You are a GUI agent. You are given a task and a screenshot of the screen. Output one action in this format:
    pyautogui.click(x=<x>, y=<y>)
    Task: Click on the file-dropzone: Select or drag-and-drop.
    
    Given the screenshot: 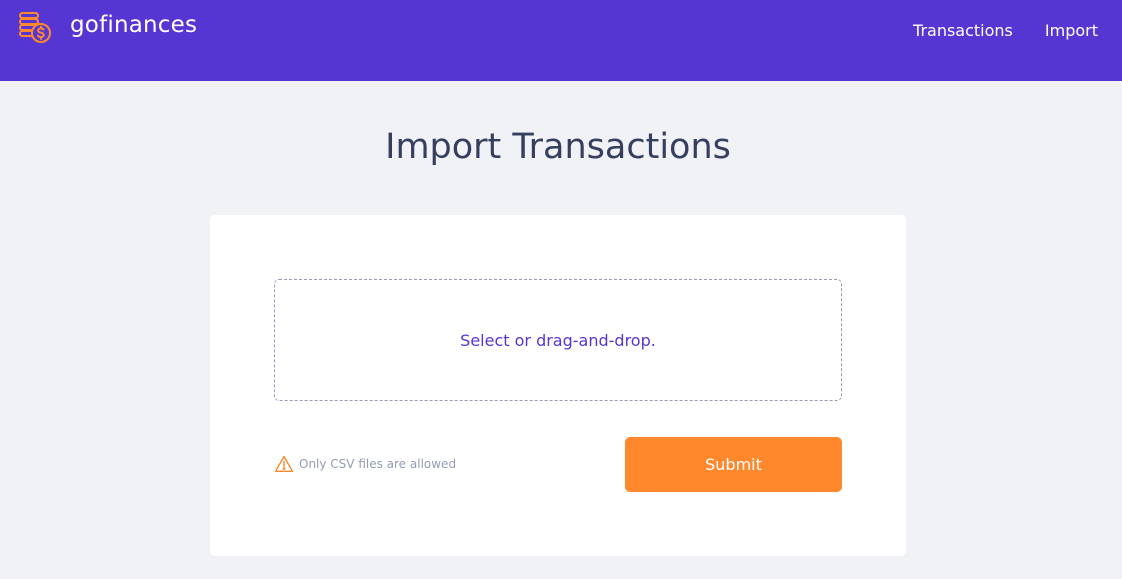 What is the action you would take?
    pyautogui.click(x=558, y=340)
    